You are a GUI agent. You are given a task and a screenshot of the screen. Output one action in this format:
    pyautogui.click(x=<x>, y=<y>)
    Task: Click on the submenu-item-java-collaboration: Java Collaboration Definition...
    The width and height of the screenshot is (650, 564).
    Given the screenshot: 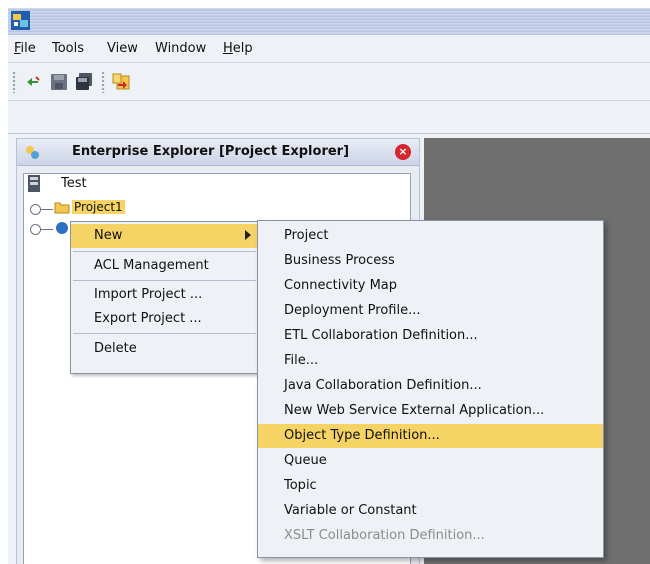 What is the action you would take?
    pyautogui.click(x=430, y=386)
    